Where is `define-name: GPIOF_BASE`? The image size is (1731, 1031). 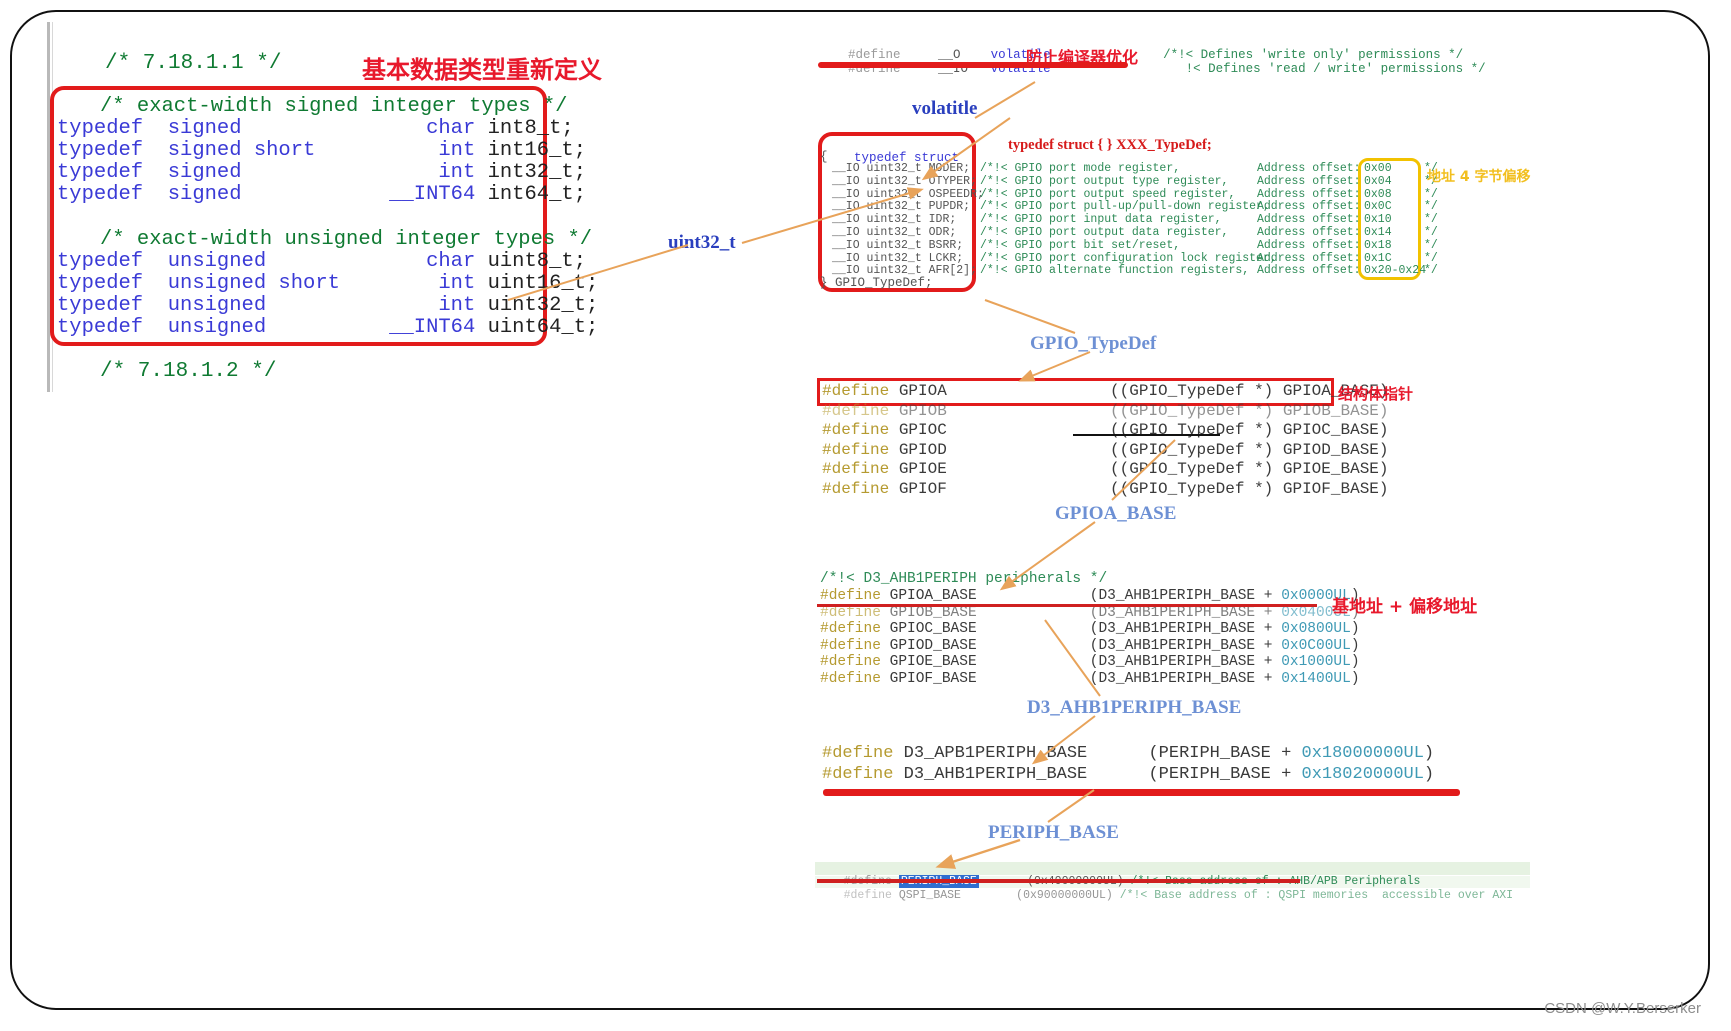
define-name: GPIOF_BASE is located at coordinates (989, 678).